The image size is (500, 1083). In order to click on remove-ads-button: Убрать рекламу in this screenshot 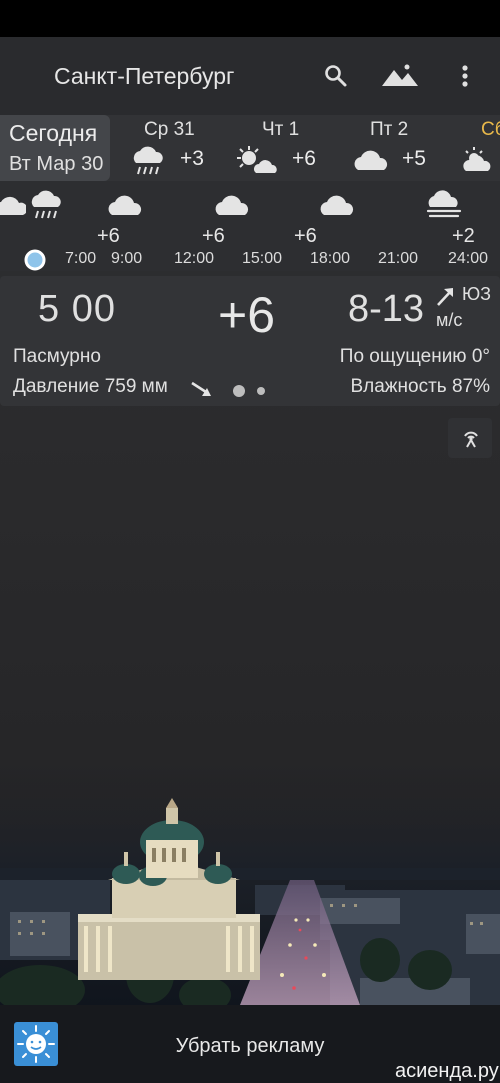, I will do `click(250, 1046)`.